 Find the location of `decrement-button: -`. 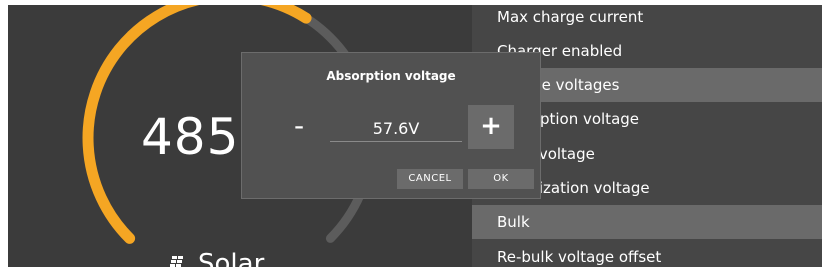

decrement-button: - is located at coordinates (299, 127).